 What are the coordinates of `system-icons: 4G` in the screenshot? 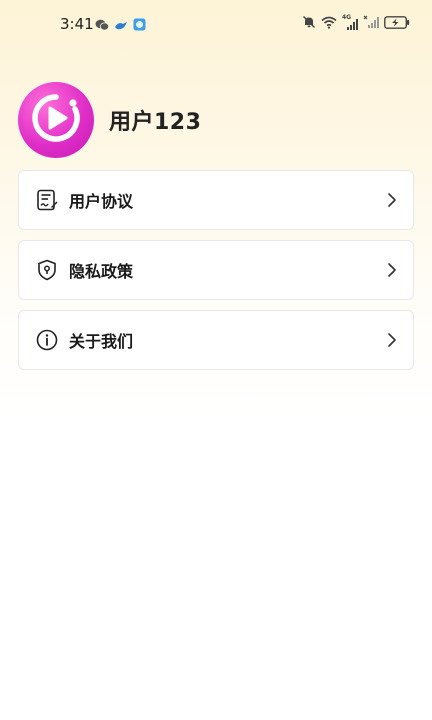 It's located at (356, 23).